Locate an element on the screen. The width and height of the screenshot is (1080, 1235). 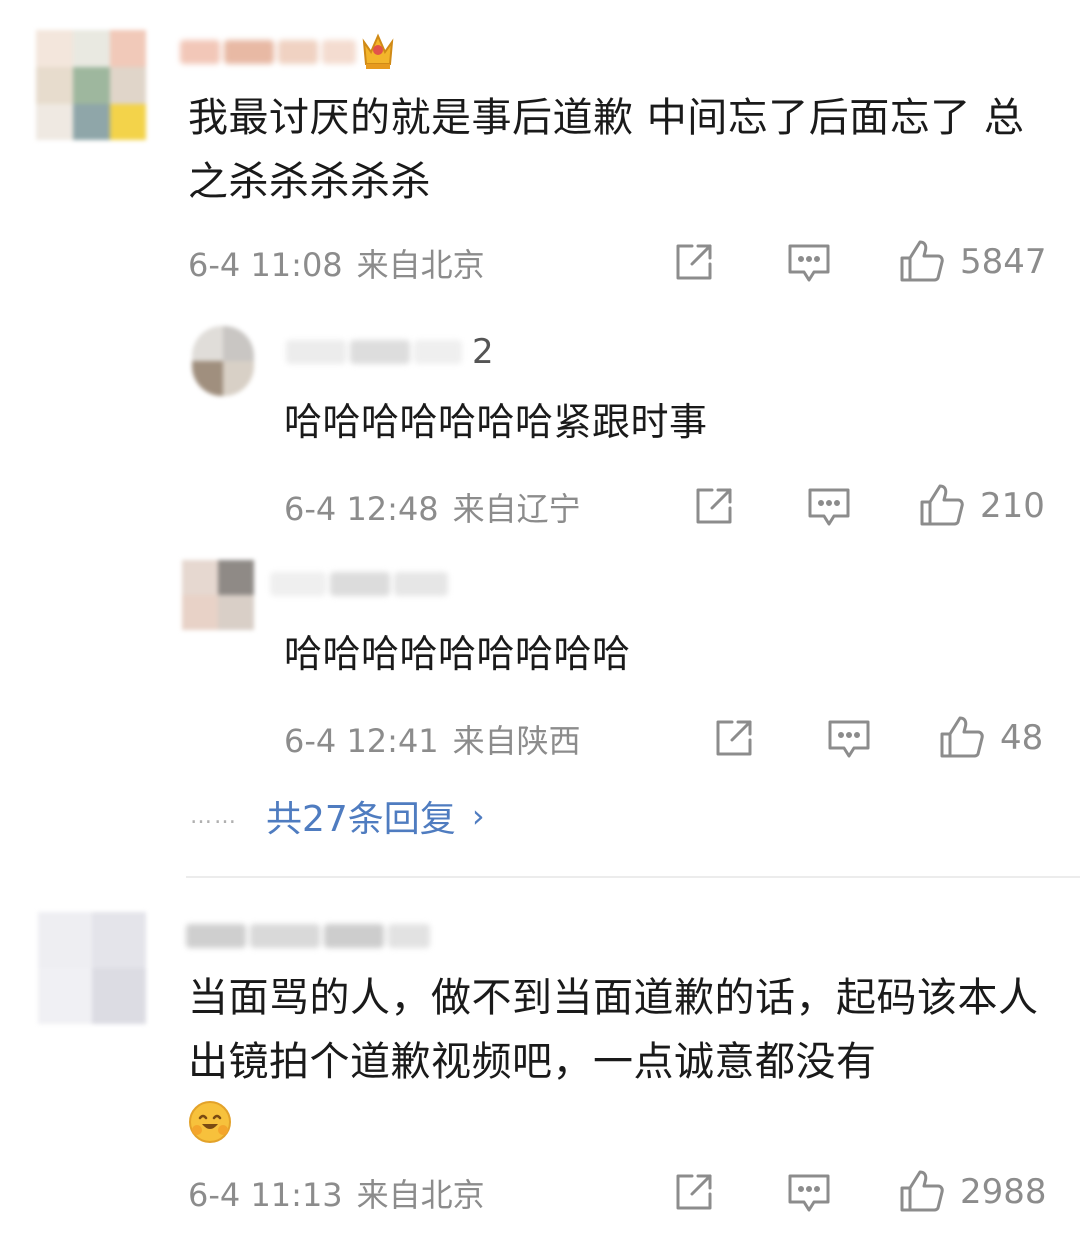
comment-meta: 6-4 11:13 来自北京 is located at coordinates (336, 1193).